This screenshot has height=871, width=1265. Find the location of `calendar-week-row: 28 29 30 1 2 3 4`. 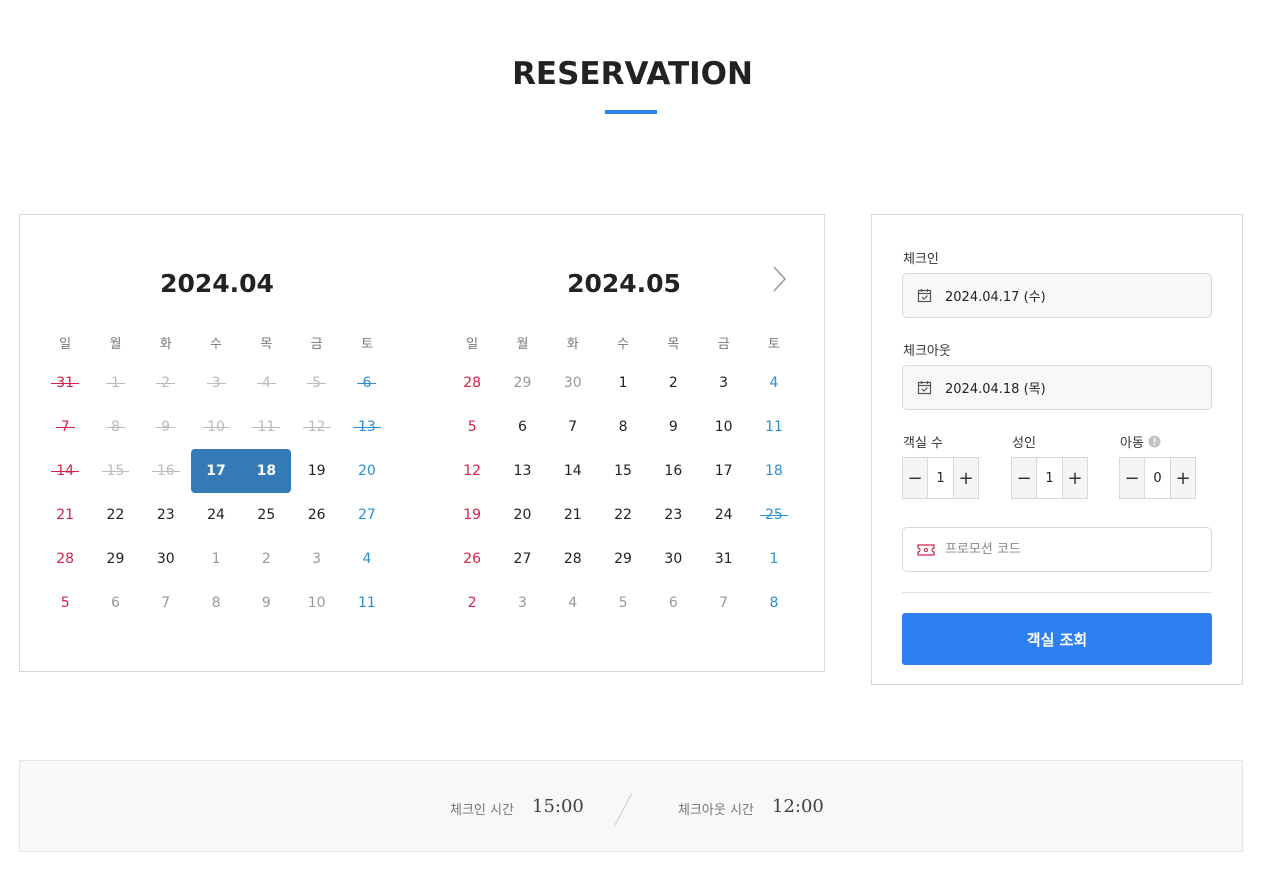

calendar-week-row: 28 29 30 1 2 3 4 is located at coordinates (217, 559).